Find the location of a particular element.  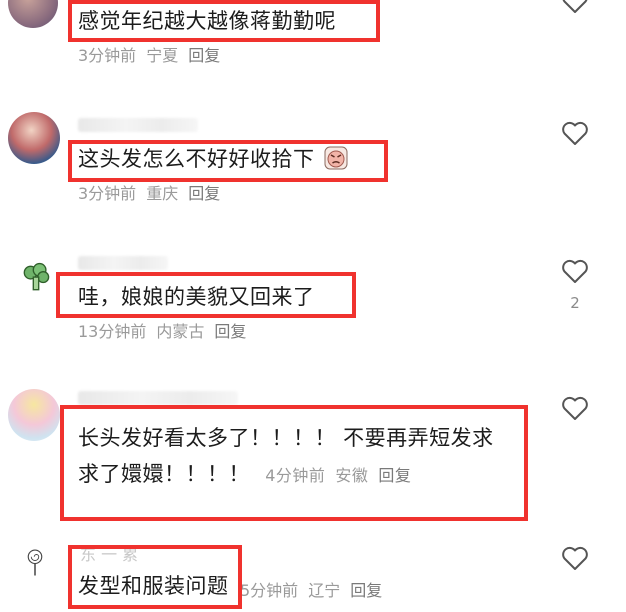

comment-item: 东 一 累 发型和服装问题 5分钟前 辽宁 回复 is located at coordinates (313, 573).